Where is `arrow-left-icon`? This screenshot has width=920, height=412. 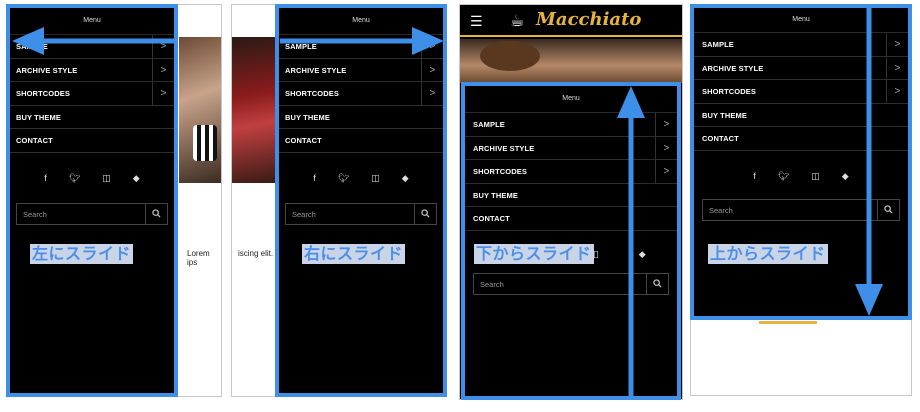
arrow-left-icon is located at coordinates (94, 41).